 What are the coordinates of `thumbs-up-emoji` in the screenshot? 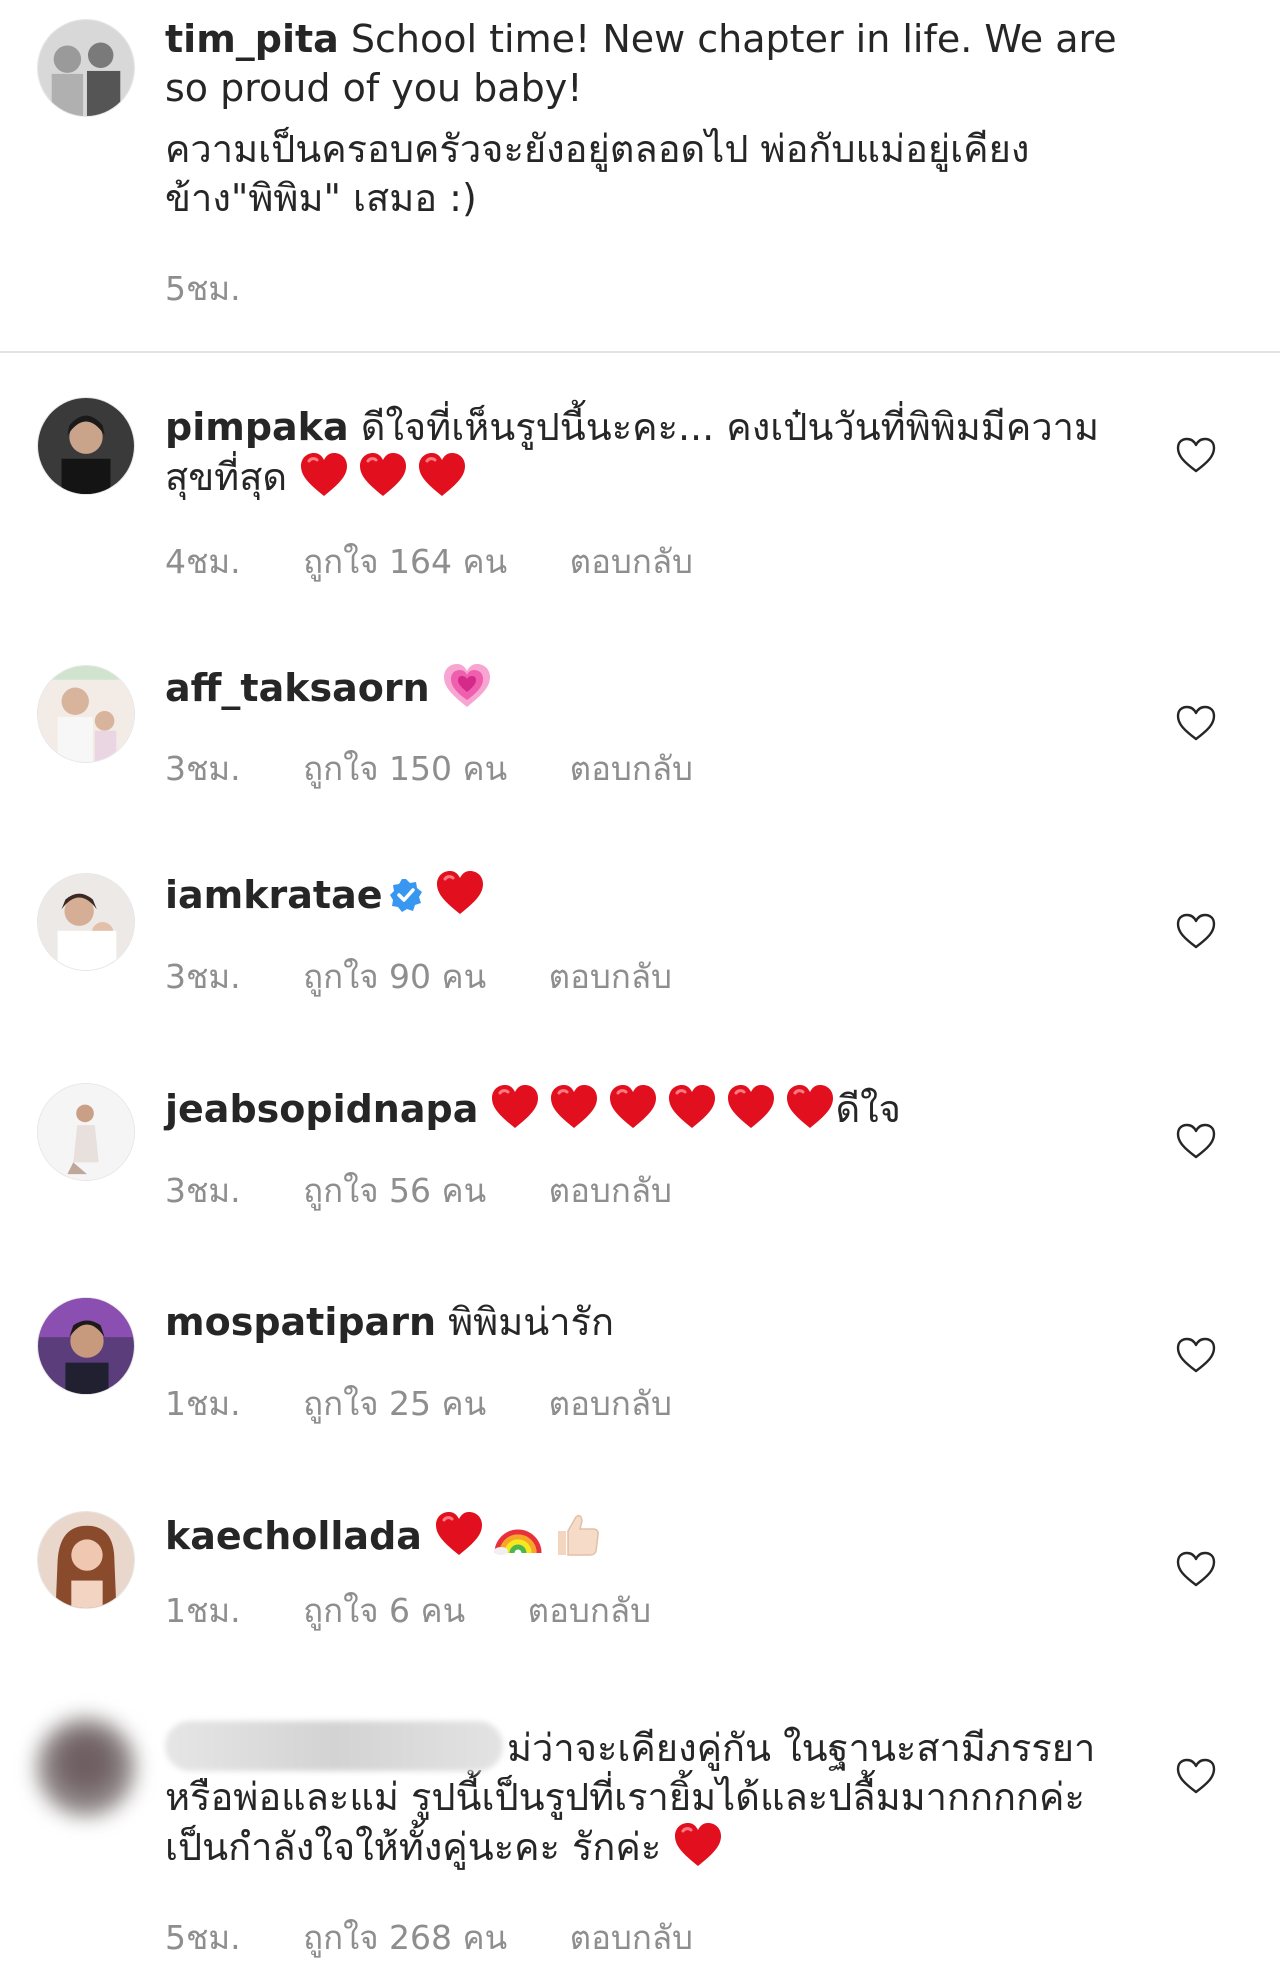 It's located at (577, 1534).